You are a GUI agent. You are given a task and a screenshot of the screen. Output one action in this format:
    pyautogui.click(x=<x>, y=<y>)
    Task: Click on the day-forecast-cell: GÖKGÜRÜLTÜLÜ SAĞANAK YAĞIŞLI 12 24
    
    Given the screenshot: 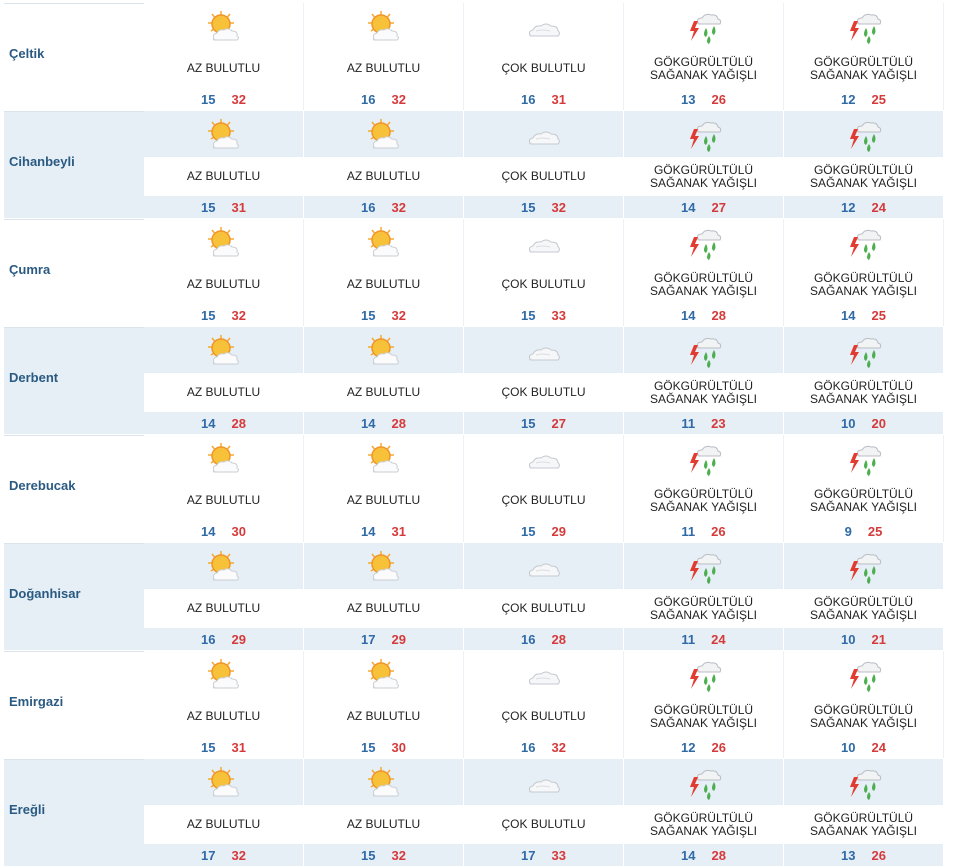 What is the action you would take?
    pyautogui.click(x=864, y=164)
    